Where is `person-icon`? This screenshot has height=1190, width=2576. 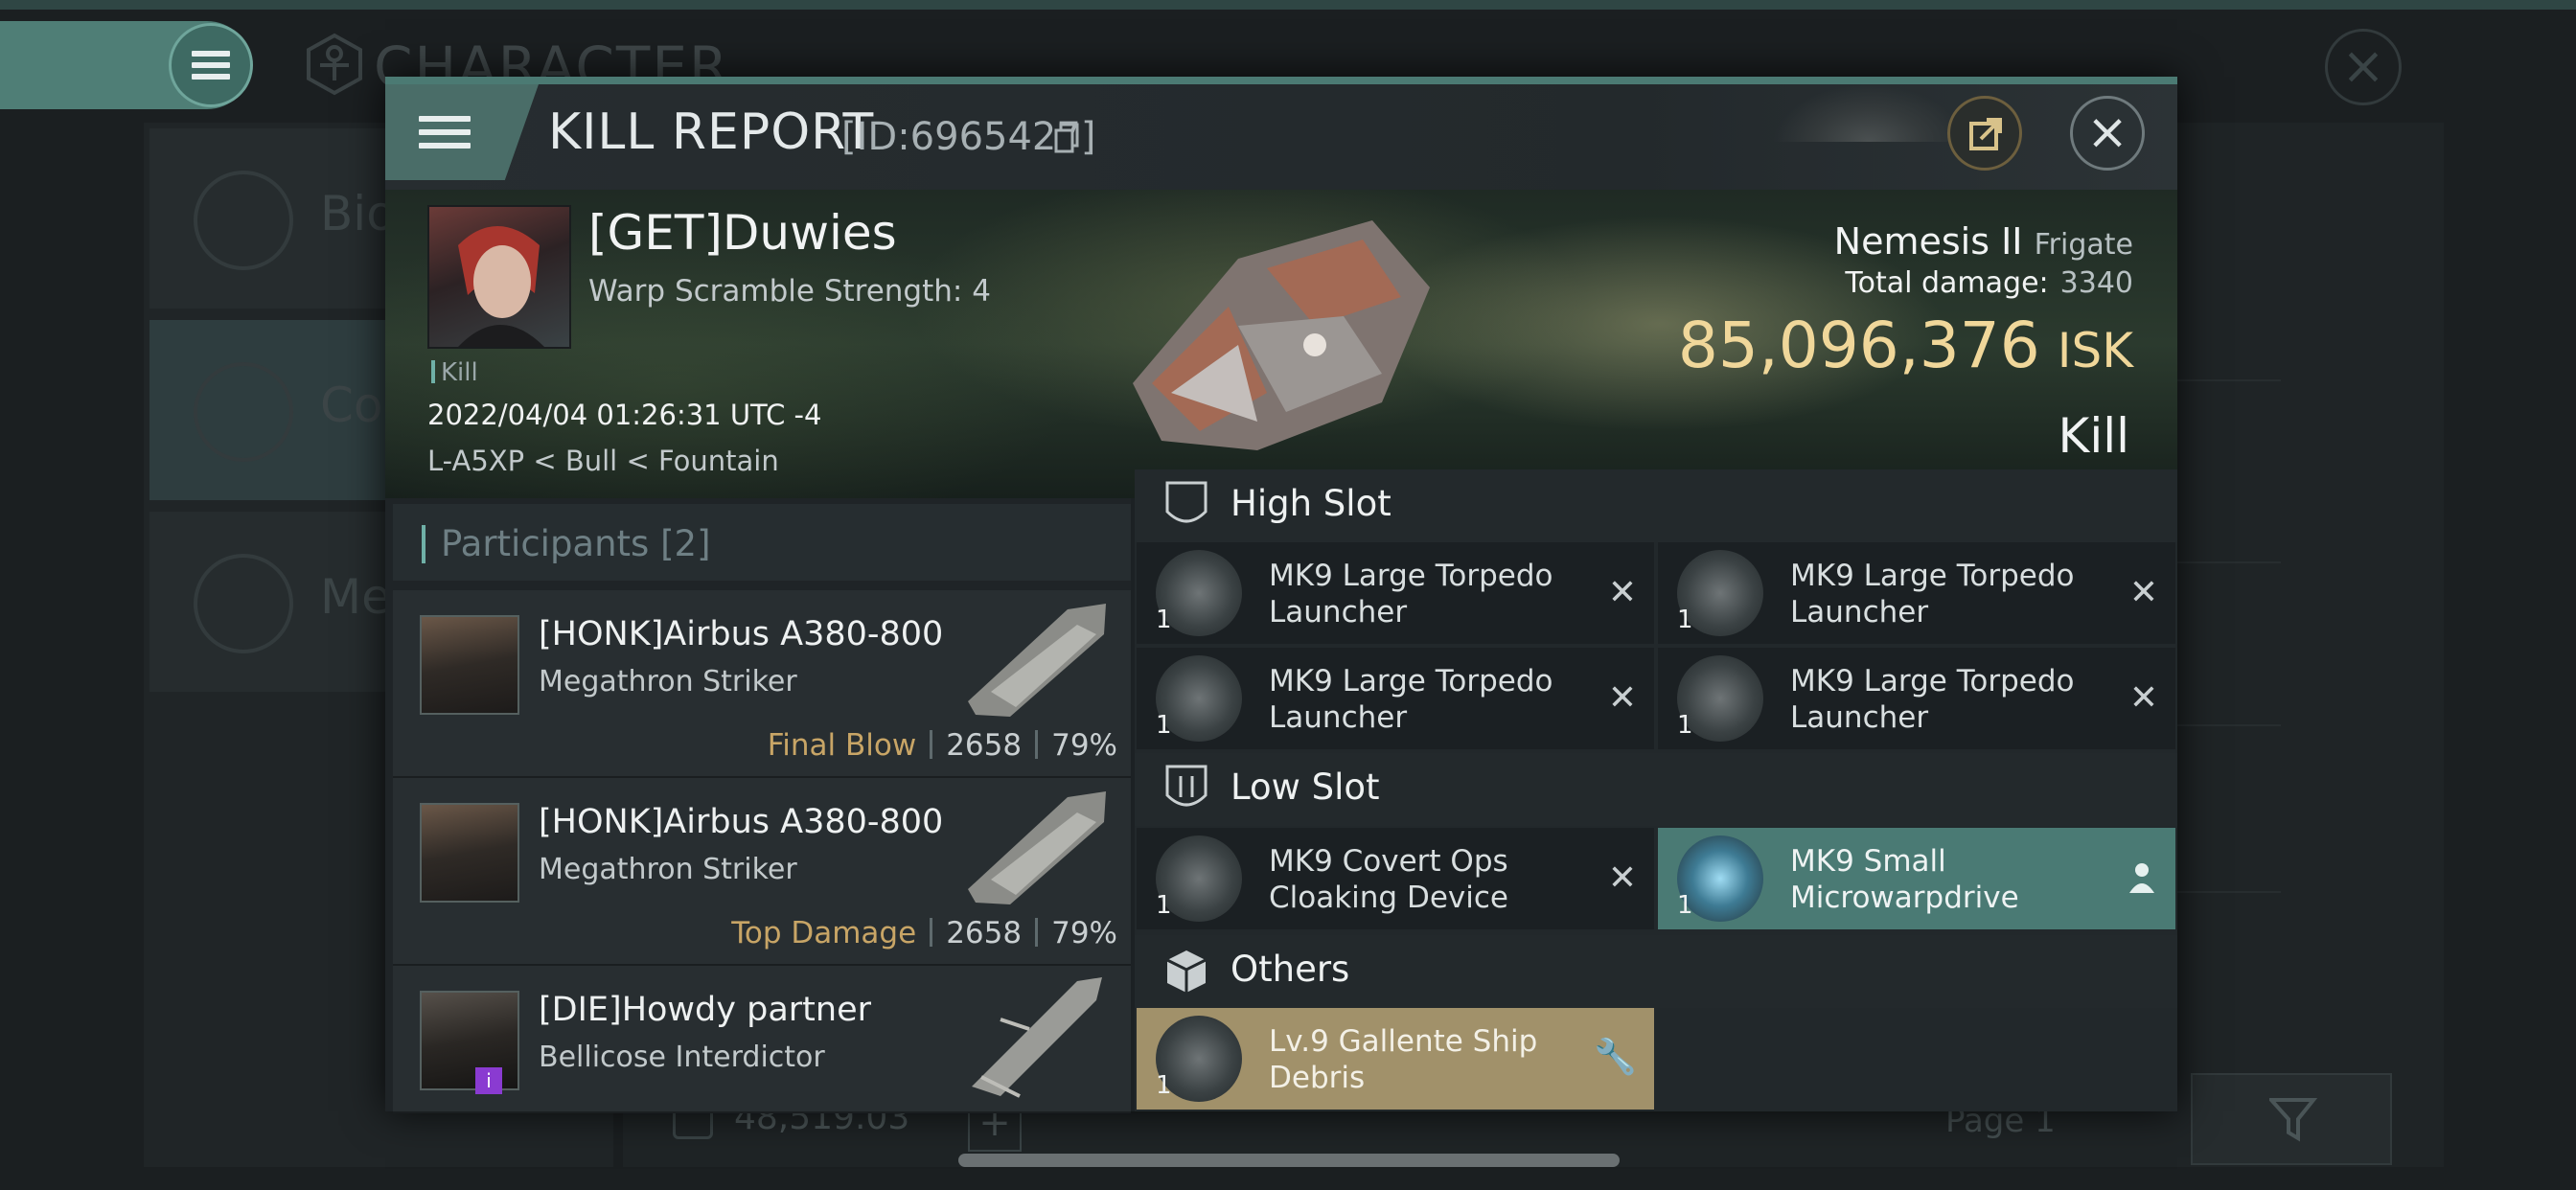
person-icon is located at coordinates (2141, 878).